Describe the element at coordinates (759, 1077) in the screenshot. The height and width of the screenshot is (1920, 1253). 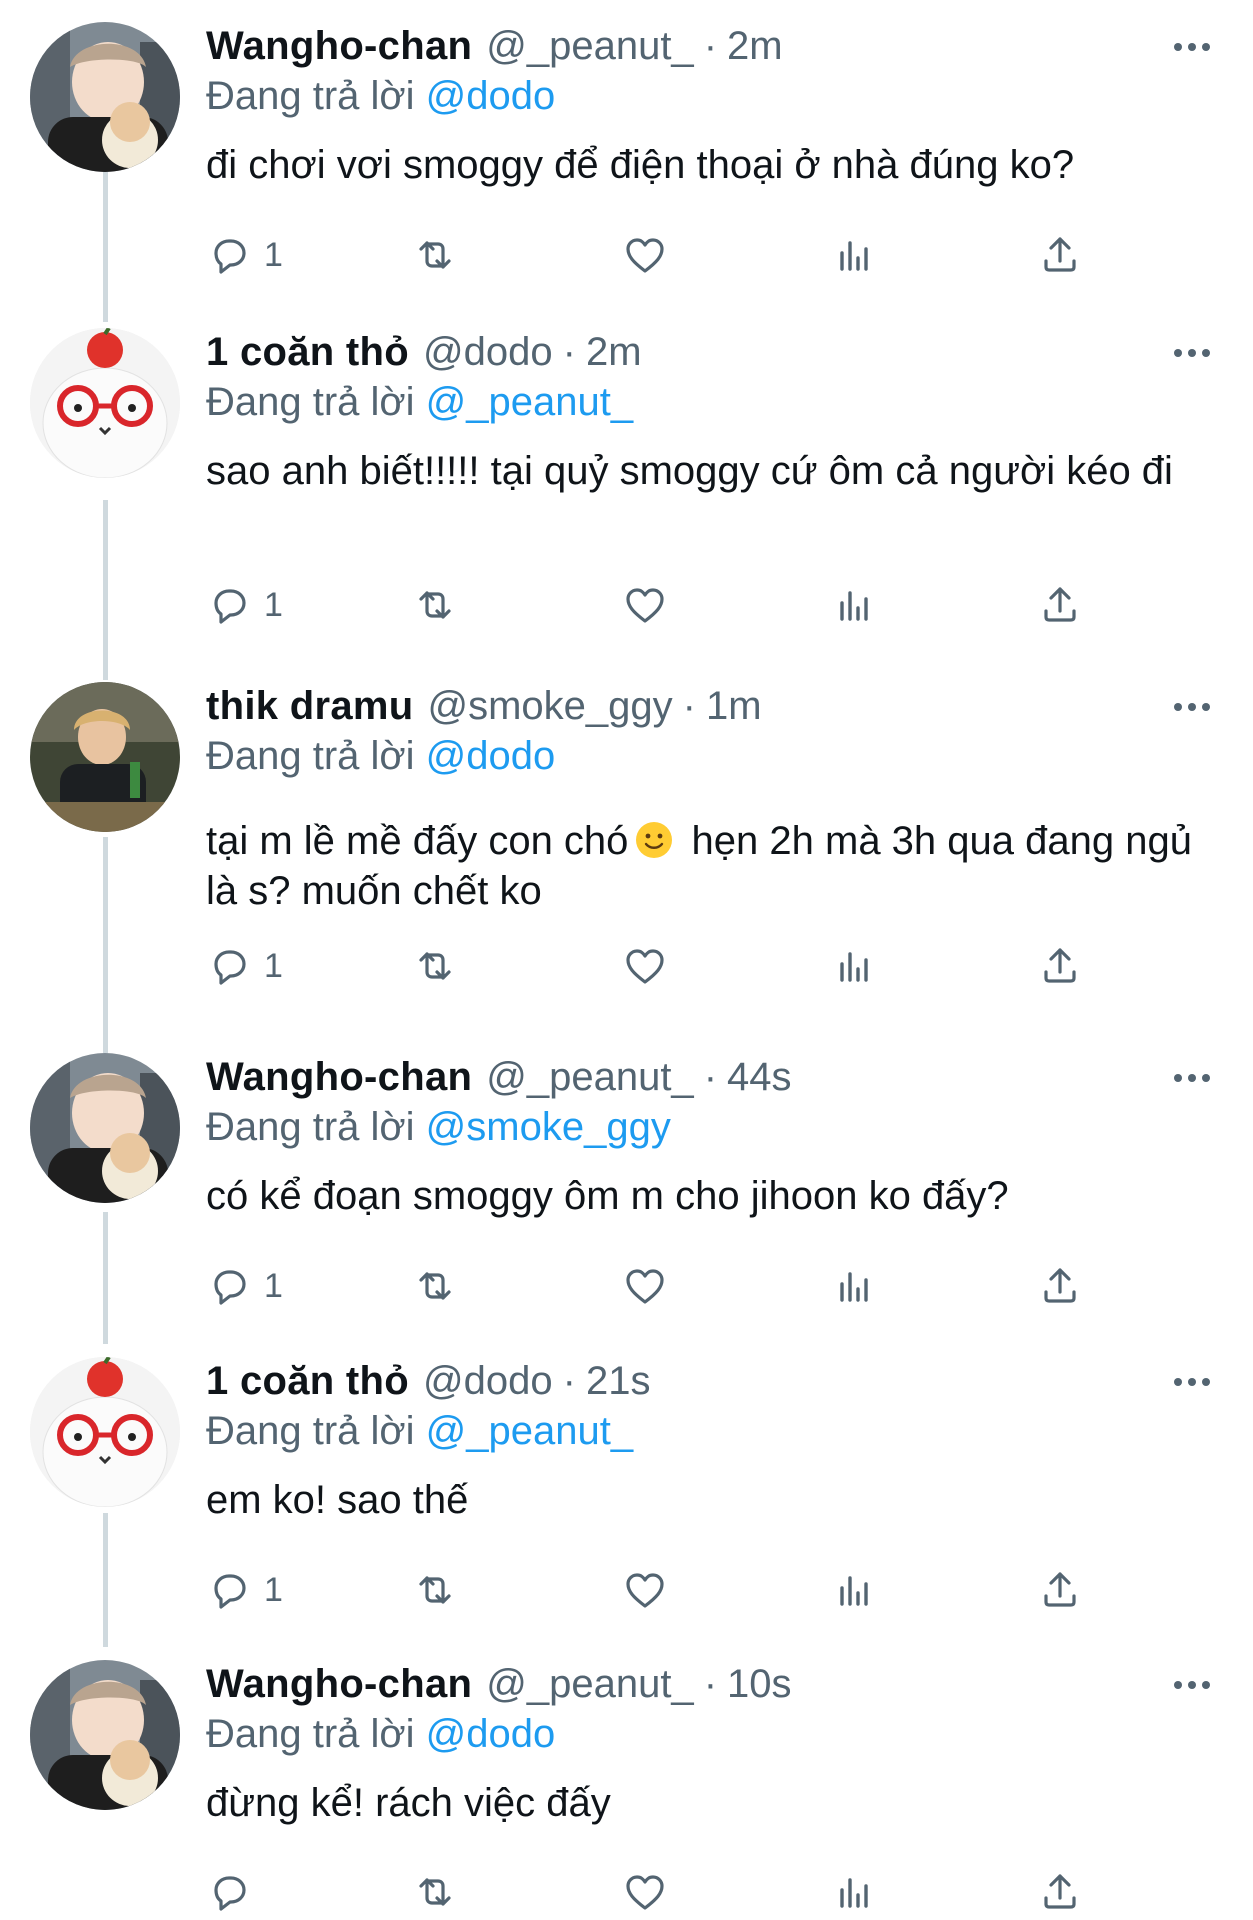
I see `timestamp: 44s` at that location.